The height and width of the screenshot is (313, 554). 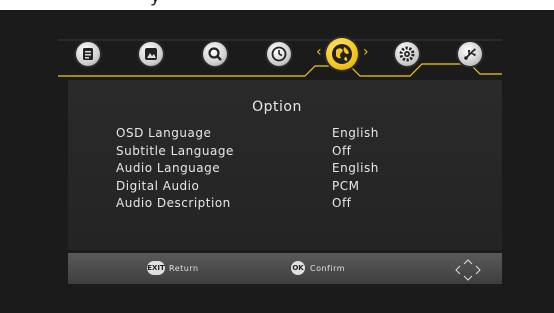 I want to click on tab-option, so click(x=342, y=54).